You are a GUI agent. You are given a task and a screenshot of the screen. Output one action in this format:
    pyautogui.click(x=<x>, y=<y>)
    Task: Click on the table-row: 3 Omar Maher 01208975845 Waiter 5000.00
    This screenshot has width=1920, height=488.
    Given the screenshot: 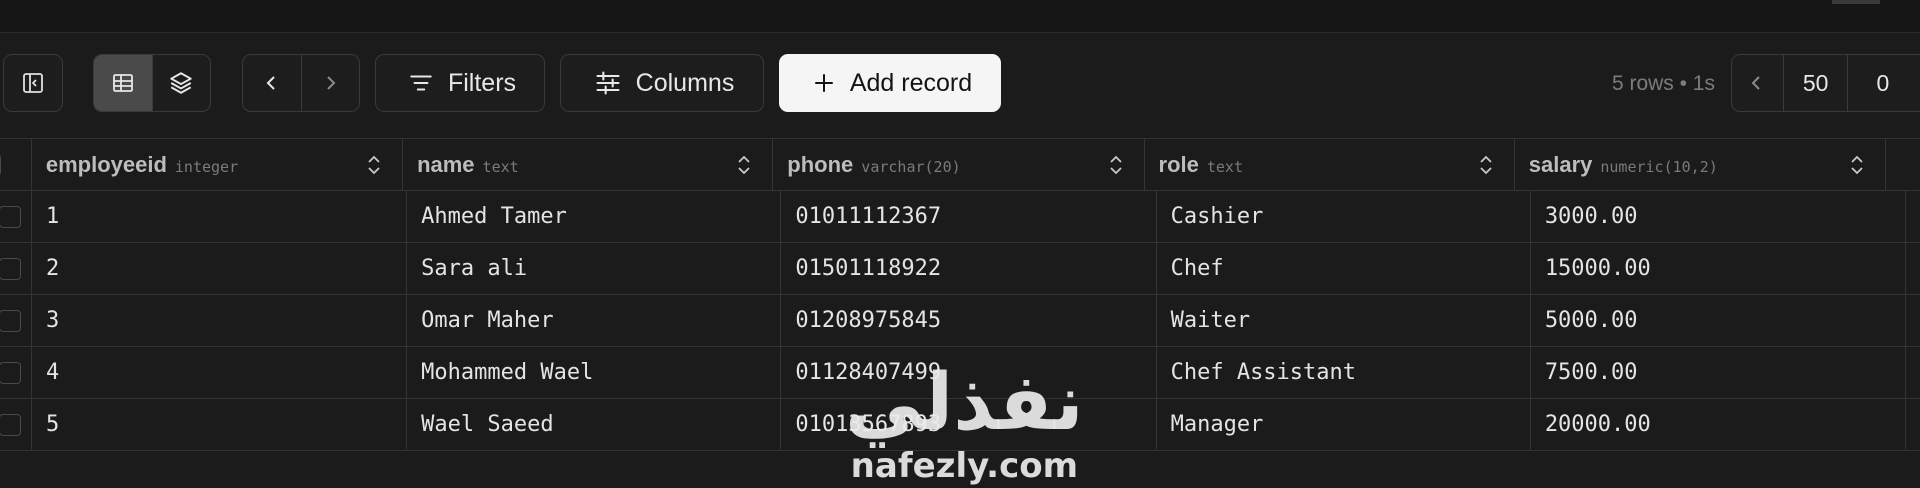 What is the action you would take?
    pyautogui.click(x=960, y=321)
    